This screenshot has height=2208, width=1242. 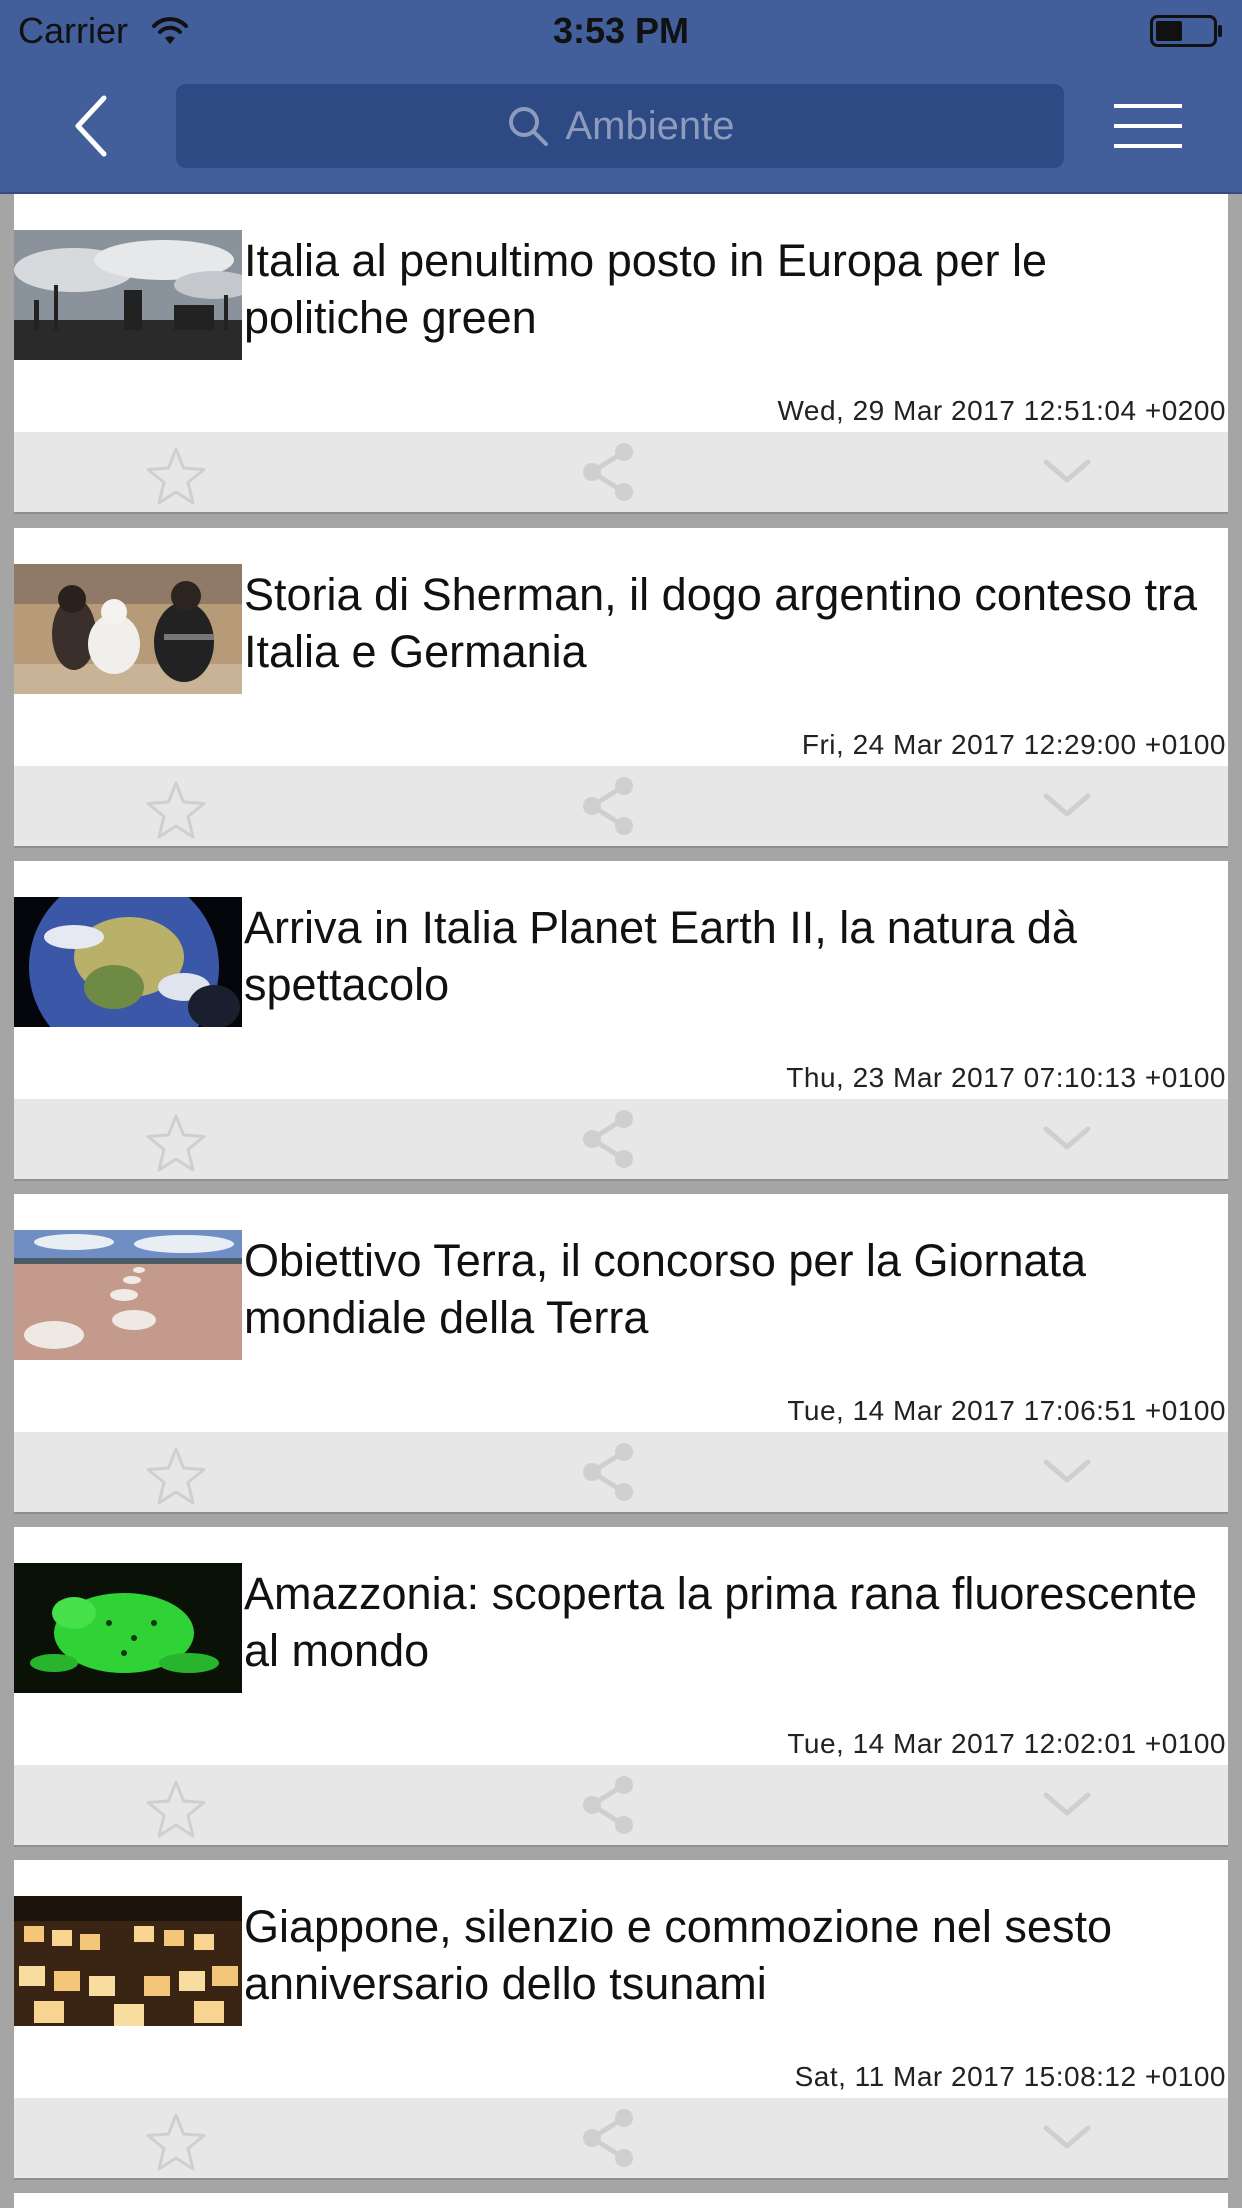 What do you see at coordinates (1001, 410) in the screenshot?
I see `article-date: Wed, 29 Mar 2017 12:51:04 +0200` at bounding box center [1001, 410].